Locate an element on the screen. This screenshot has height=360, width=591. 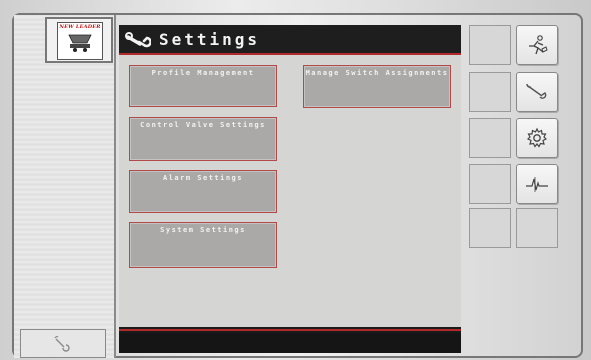
manage-switch-assignments-button: Manage Switch Assignments is located at coordinates (377, 86).